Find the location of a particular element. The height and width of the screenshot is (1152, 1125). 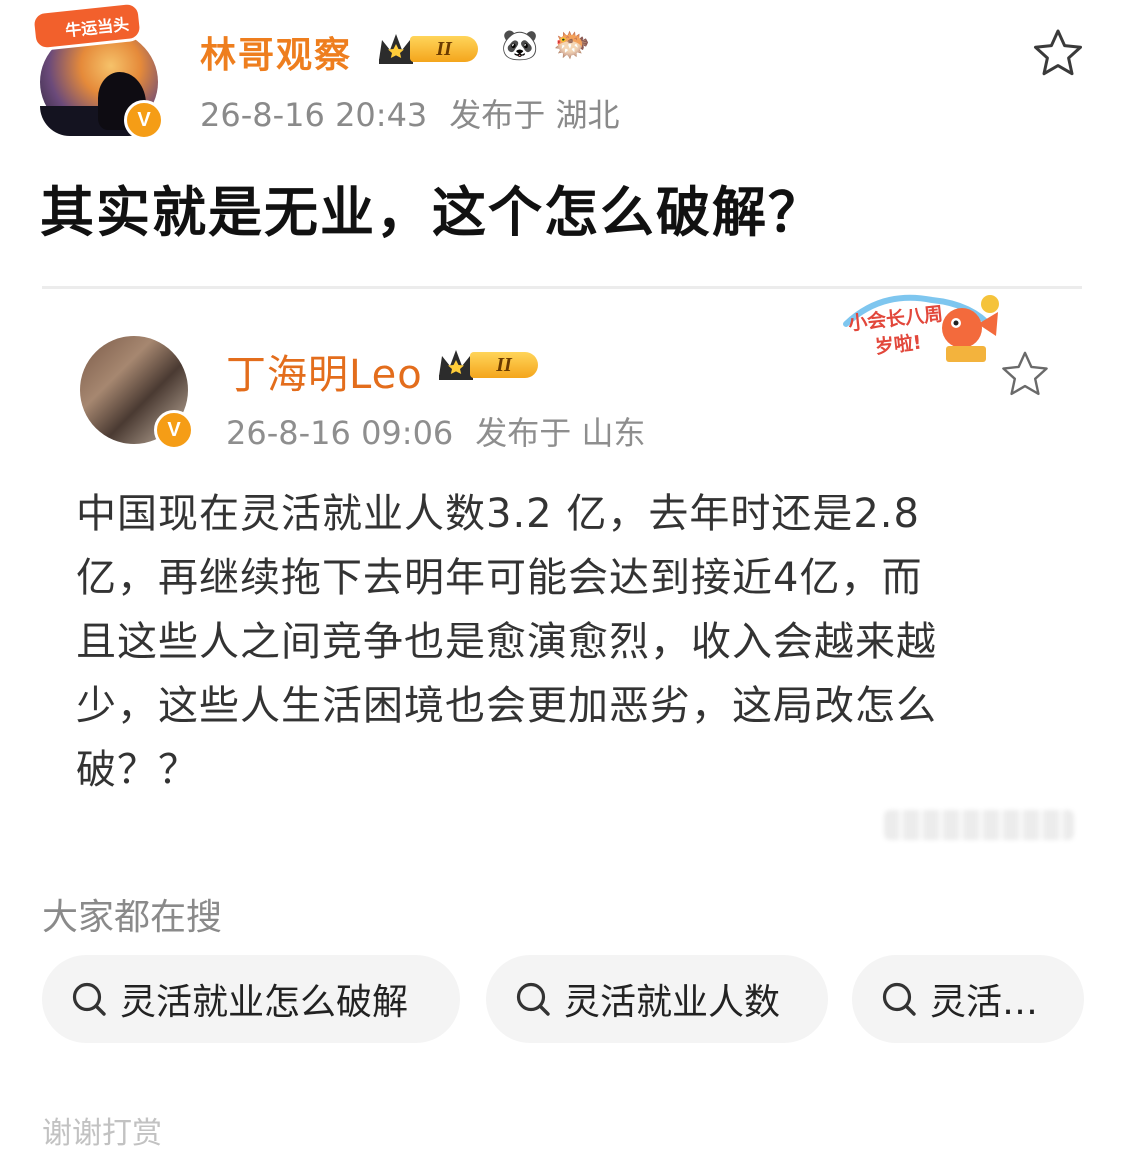

hot-search-heading: 大家都在搜 is located at coordinates (132, 917).